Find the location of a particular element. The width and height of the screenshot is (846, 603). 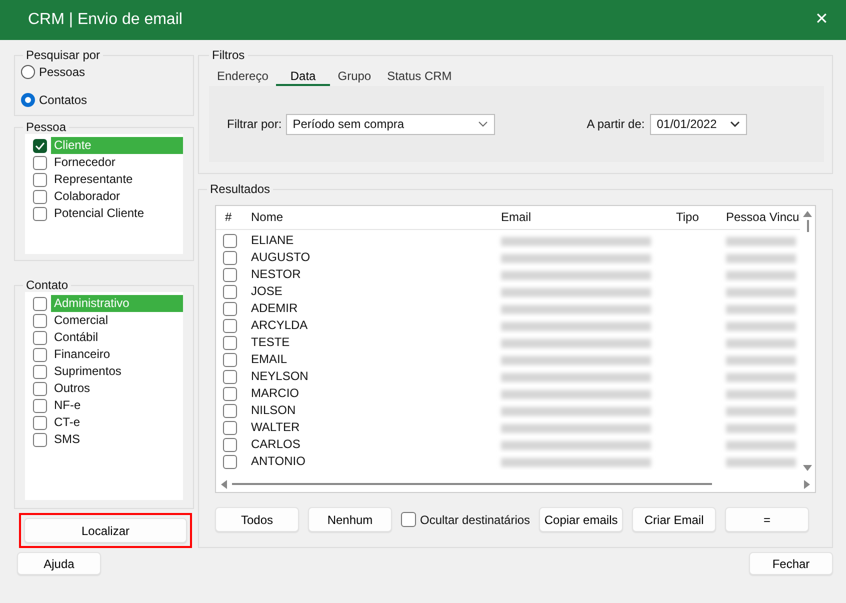

list-item: Contábil is located at coordinates (117, 337).